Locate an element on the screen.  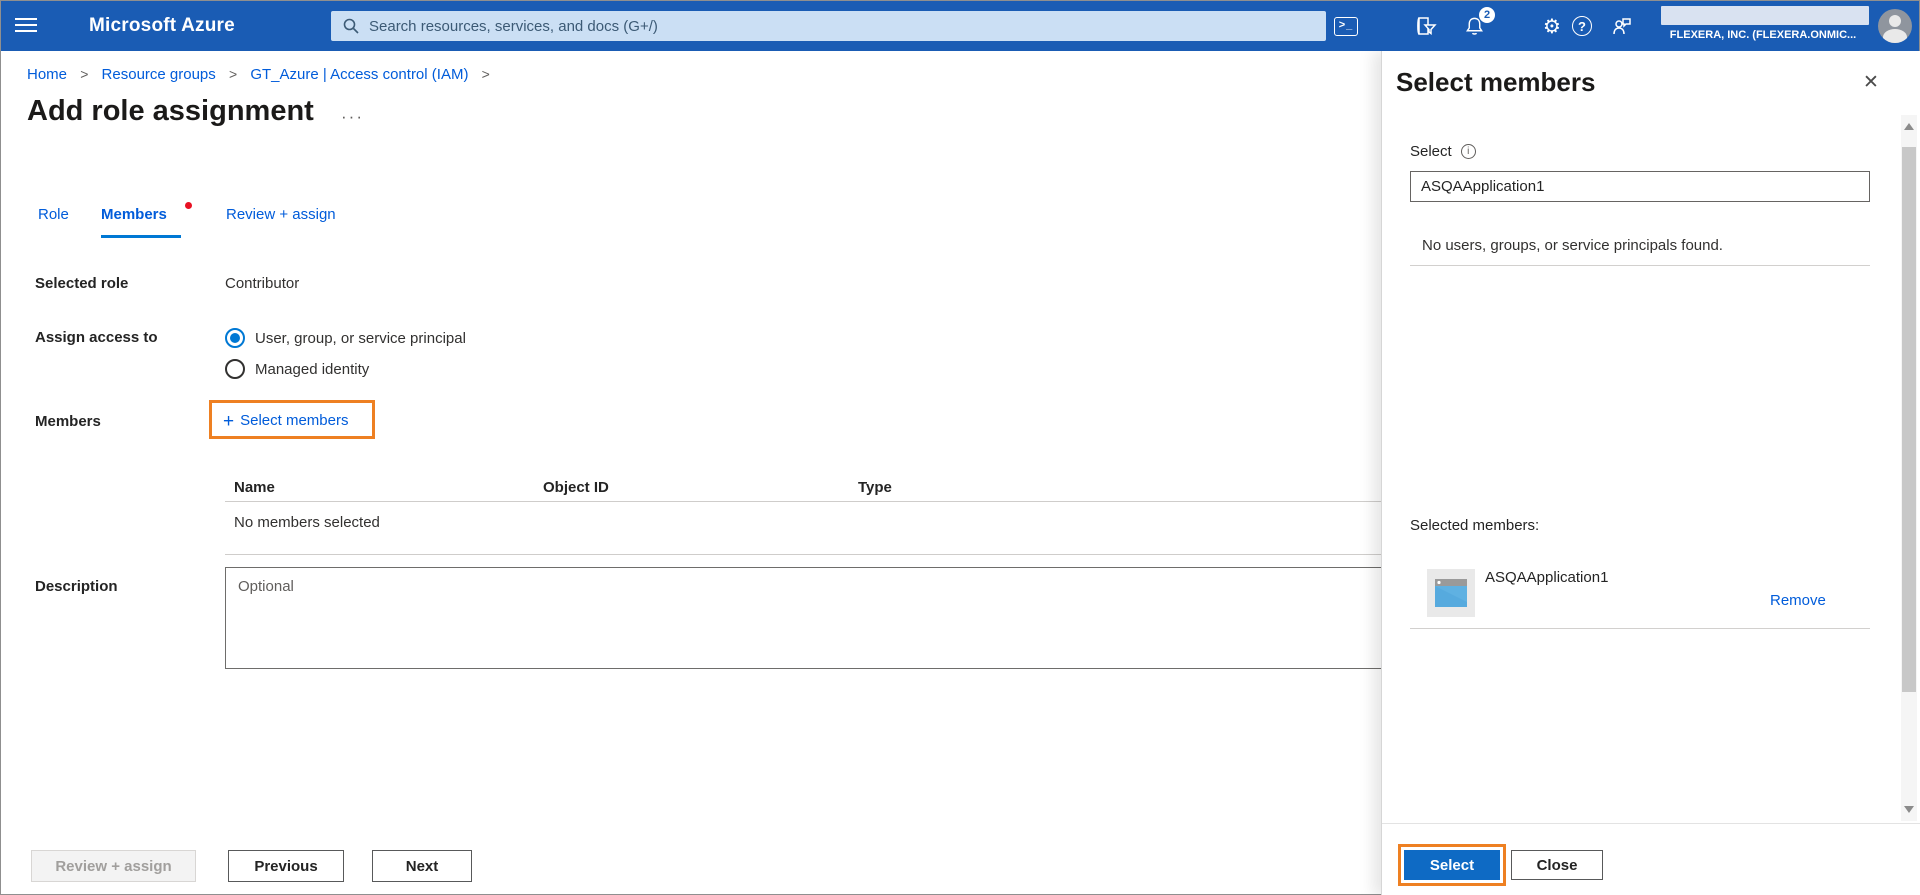
scrollbar-down-arrow is located at coordinates (1909, 809).